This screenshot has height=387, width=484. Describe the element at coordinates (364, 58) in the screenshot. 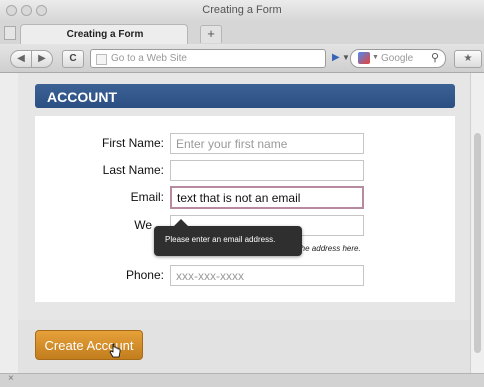

I see `google-logo-icon` at that location.